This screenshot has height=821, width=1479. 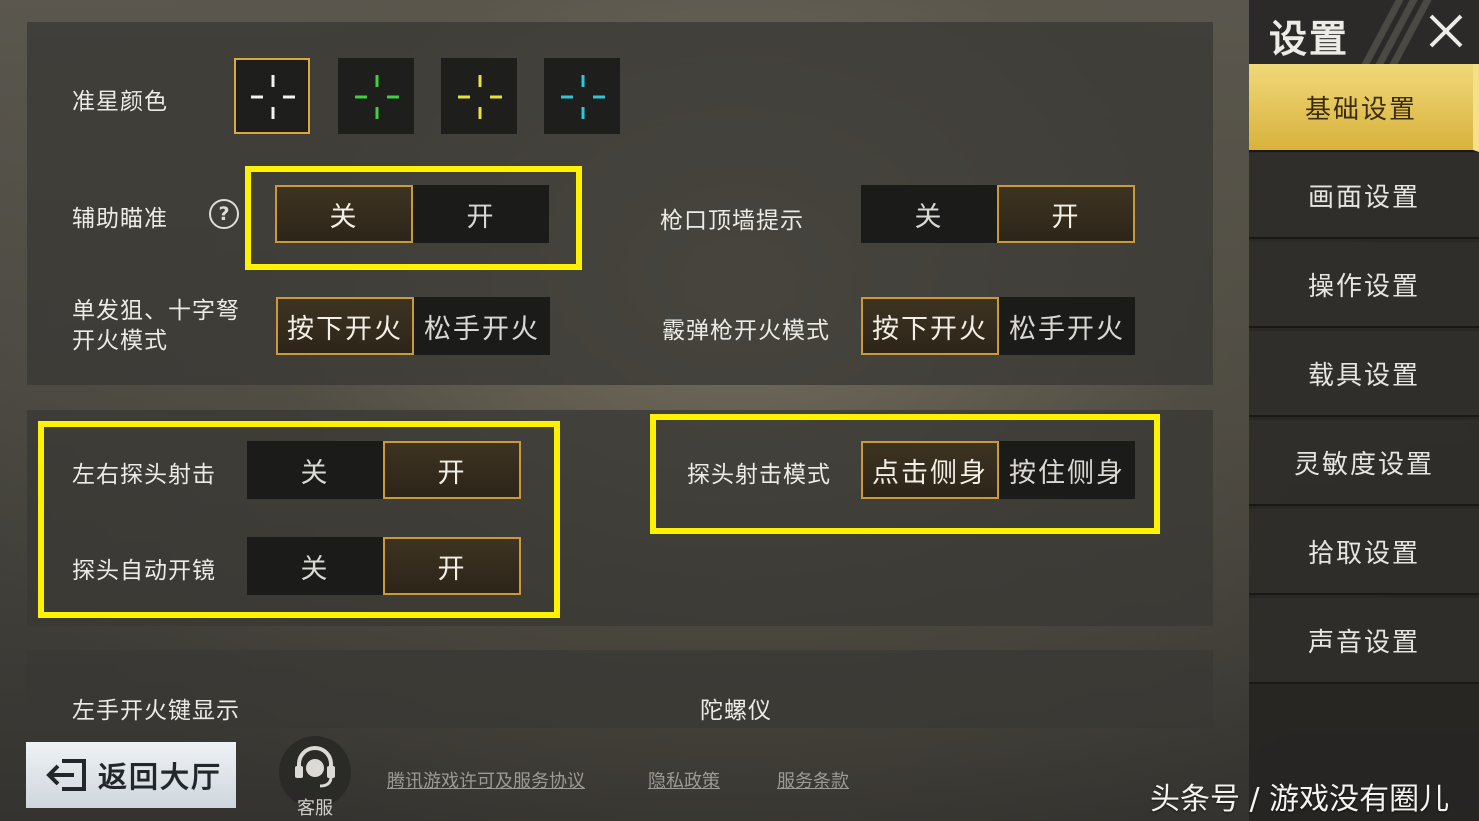 What do you see at coordinates (1364, 108) in the screenshot?
I see `nav-basic-settings: 基础设置` at bounding box center [1364, 108].